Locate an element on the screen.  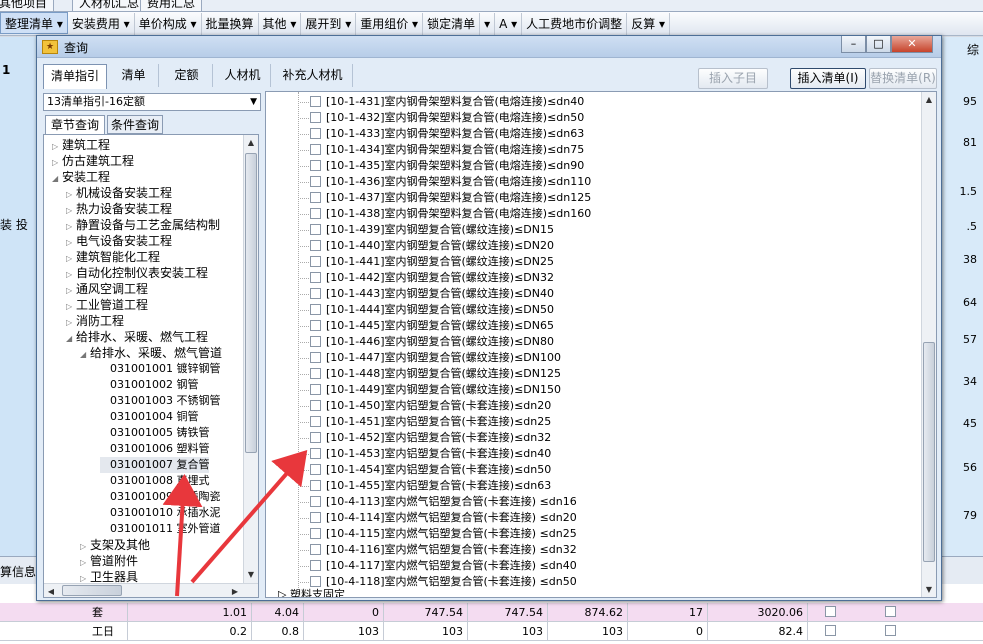
toolbar-item-2: 单价构成 ▾ is located at coordinates (168, 24).